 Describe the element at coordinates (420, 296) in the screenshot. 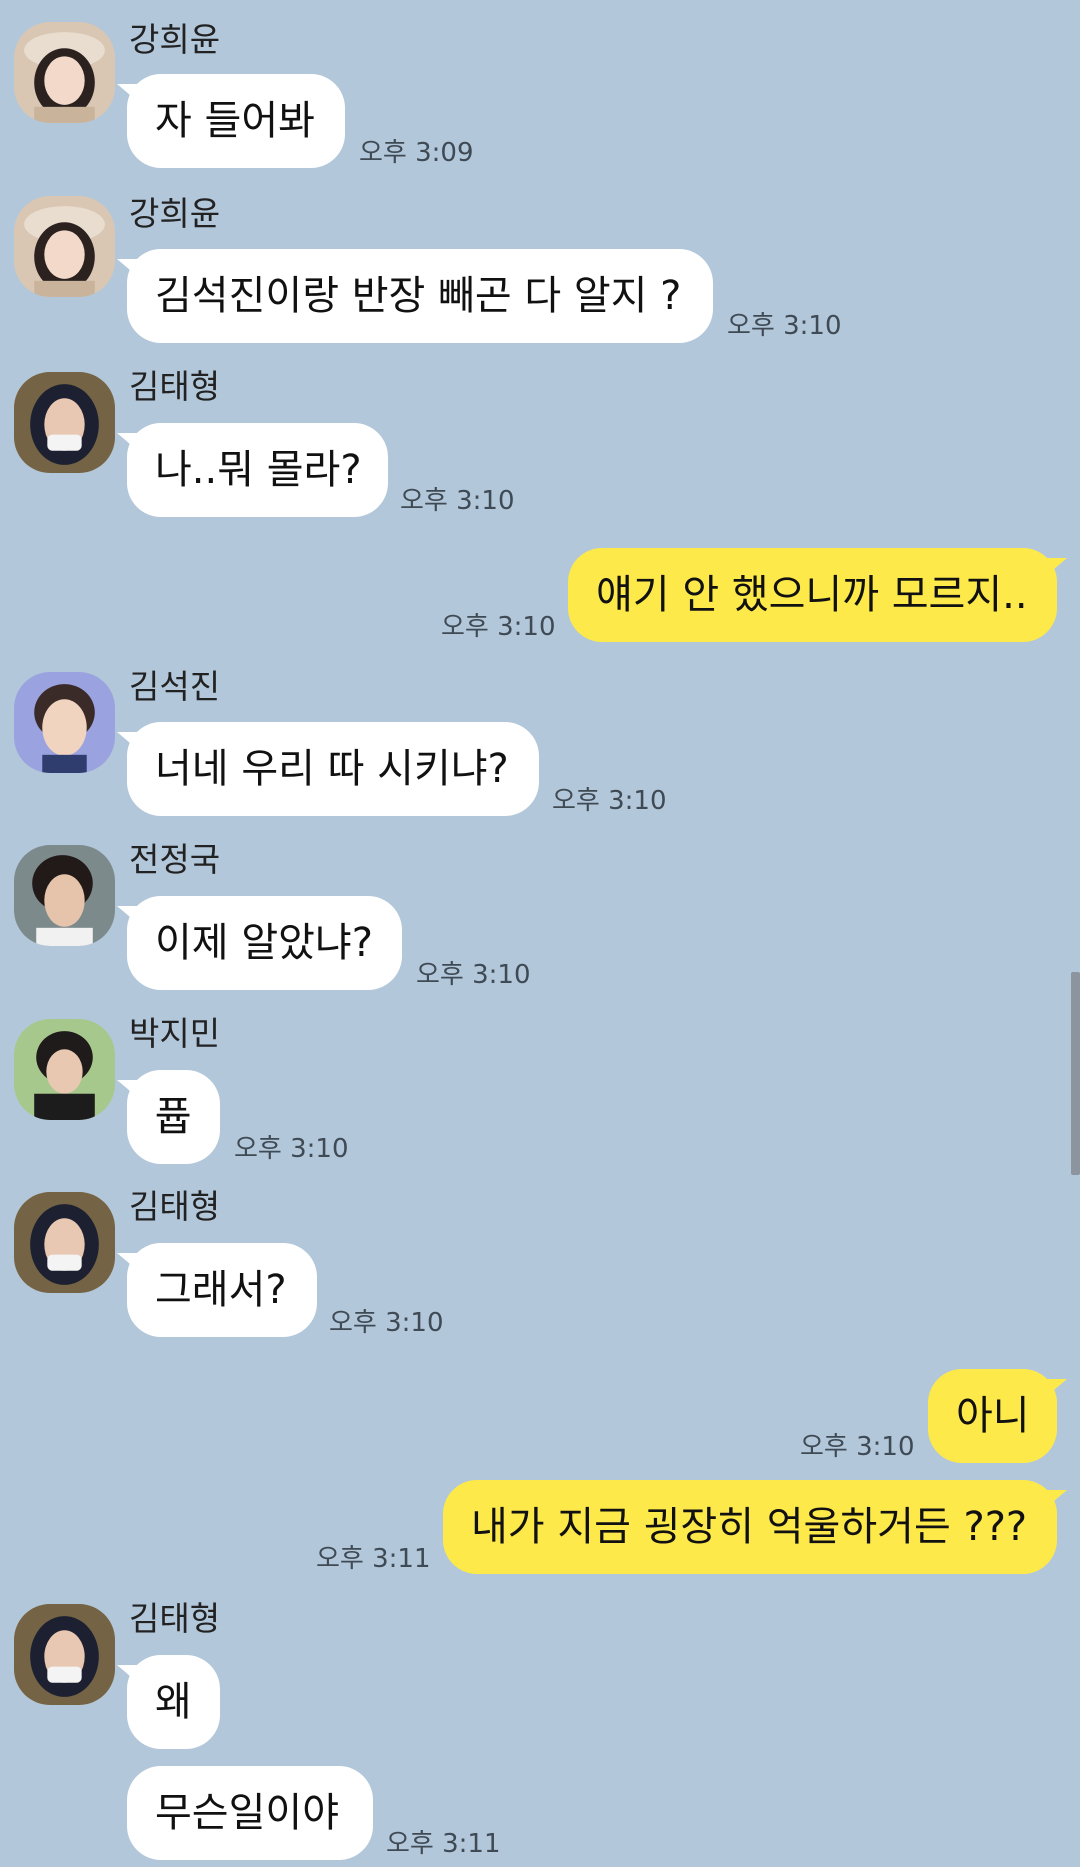

I see `message-bubble: 김석진이랑 반장 빼곤 다 알지 ?` at that location.